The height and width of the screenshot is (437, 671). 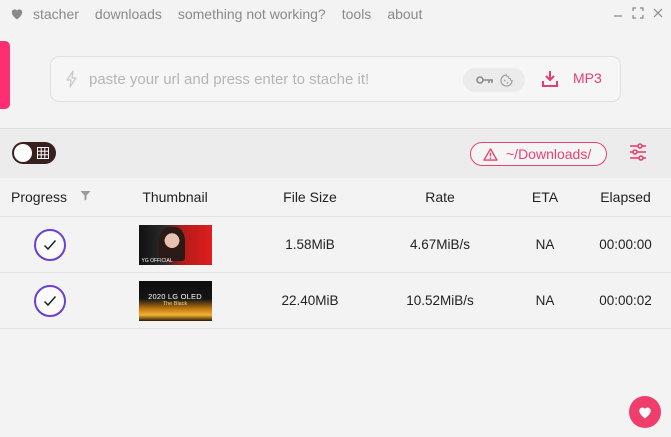 I want to click on menu-something-not-working: something not working?, so click(x=252, y=14).